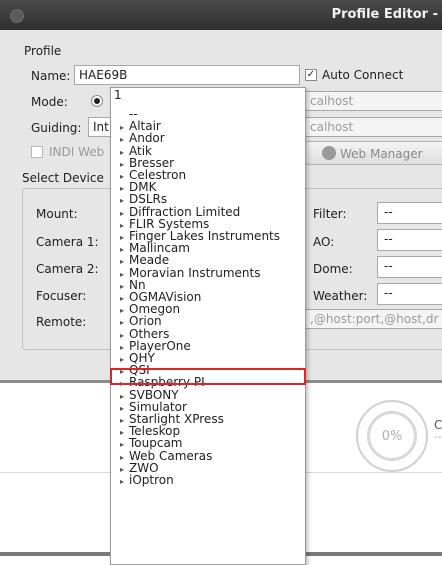 Image resolution: width=442 pixels, height=565 pixels. I want to click on dropdown-current-value: 1, so click(118, 95).